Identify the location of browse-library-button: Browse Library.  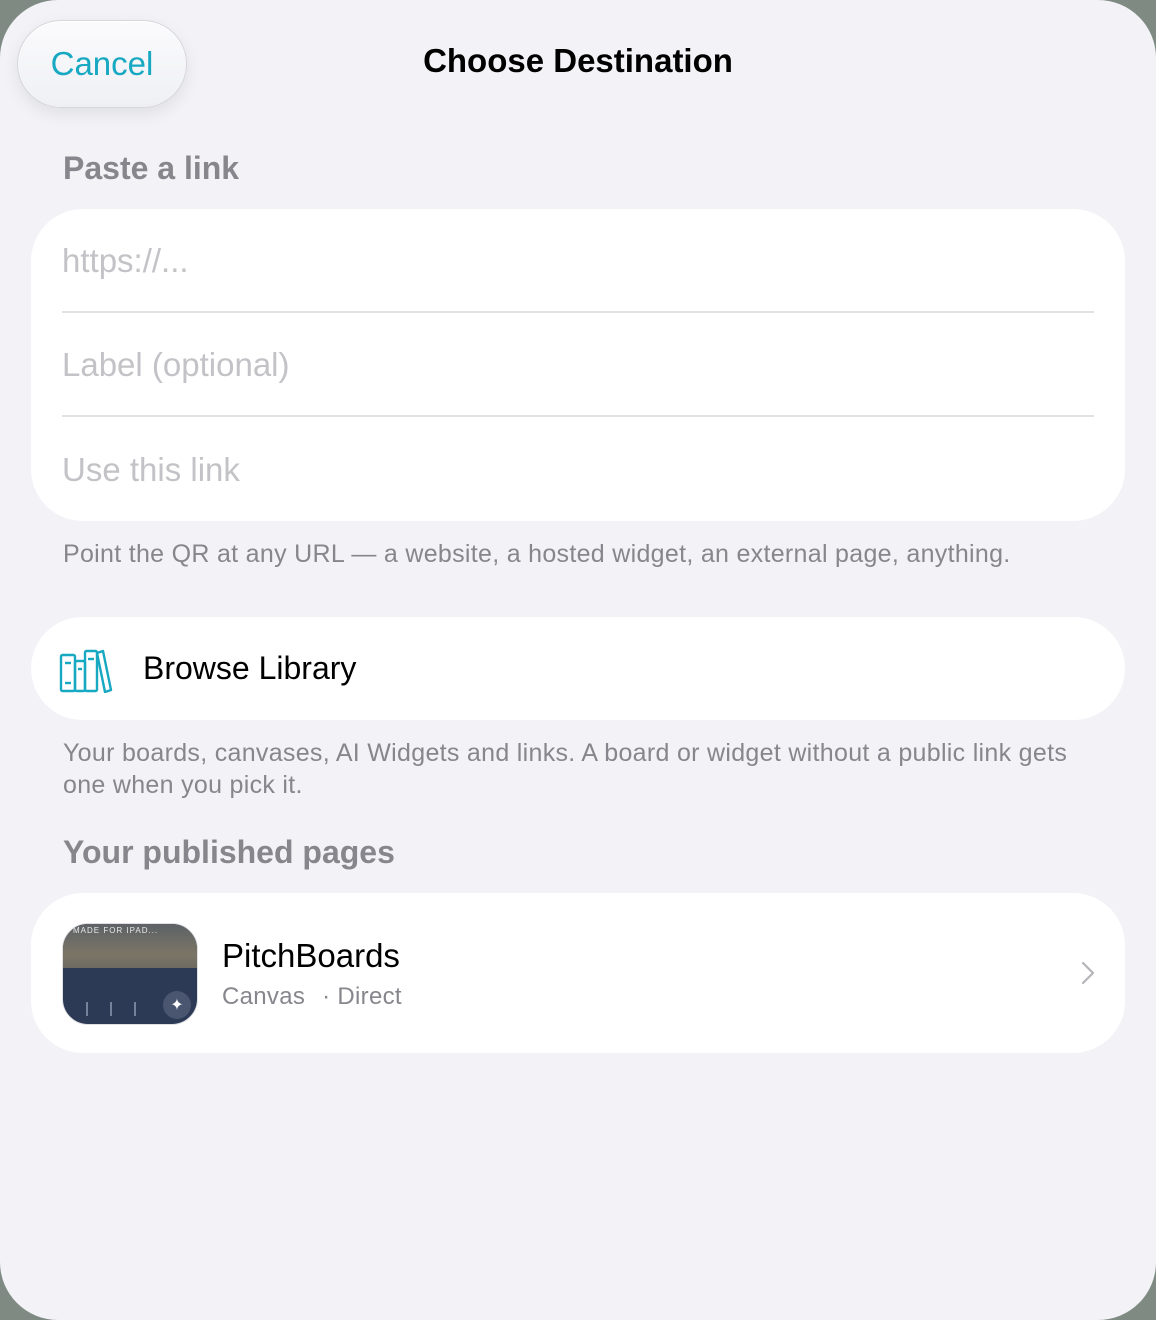
(578, 668).